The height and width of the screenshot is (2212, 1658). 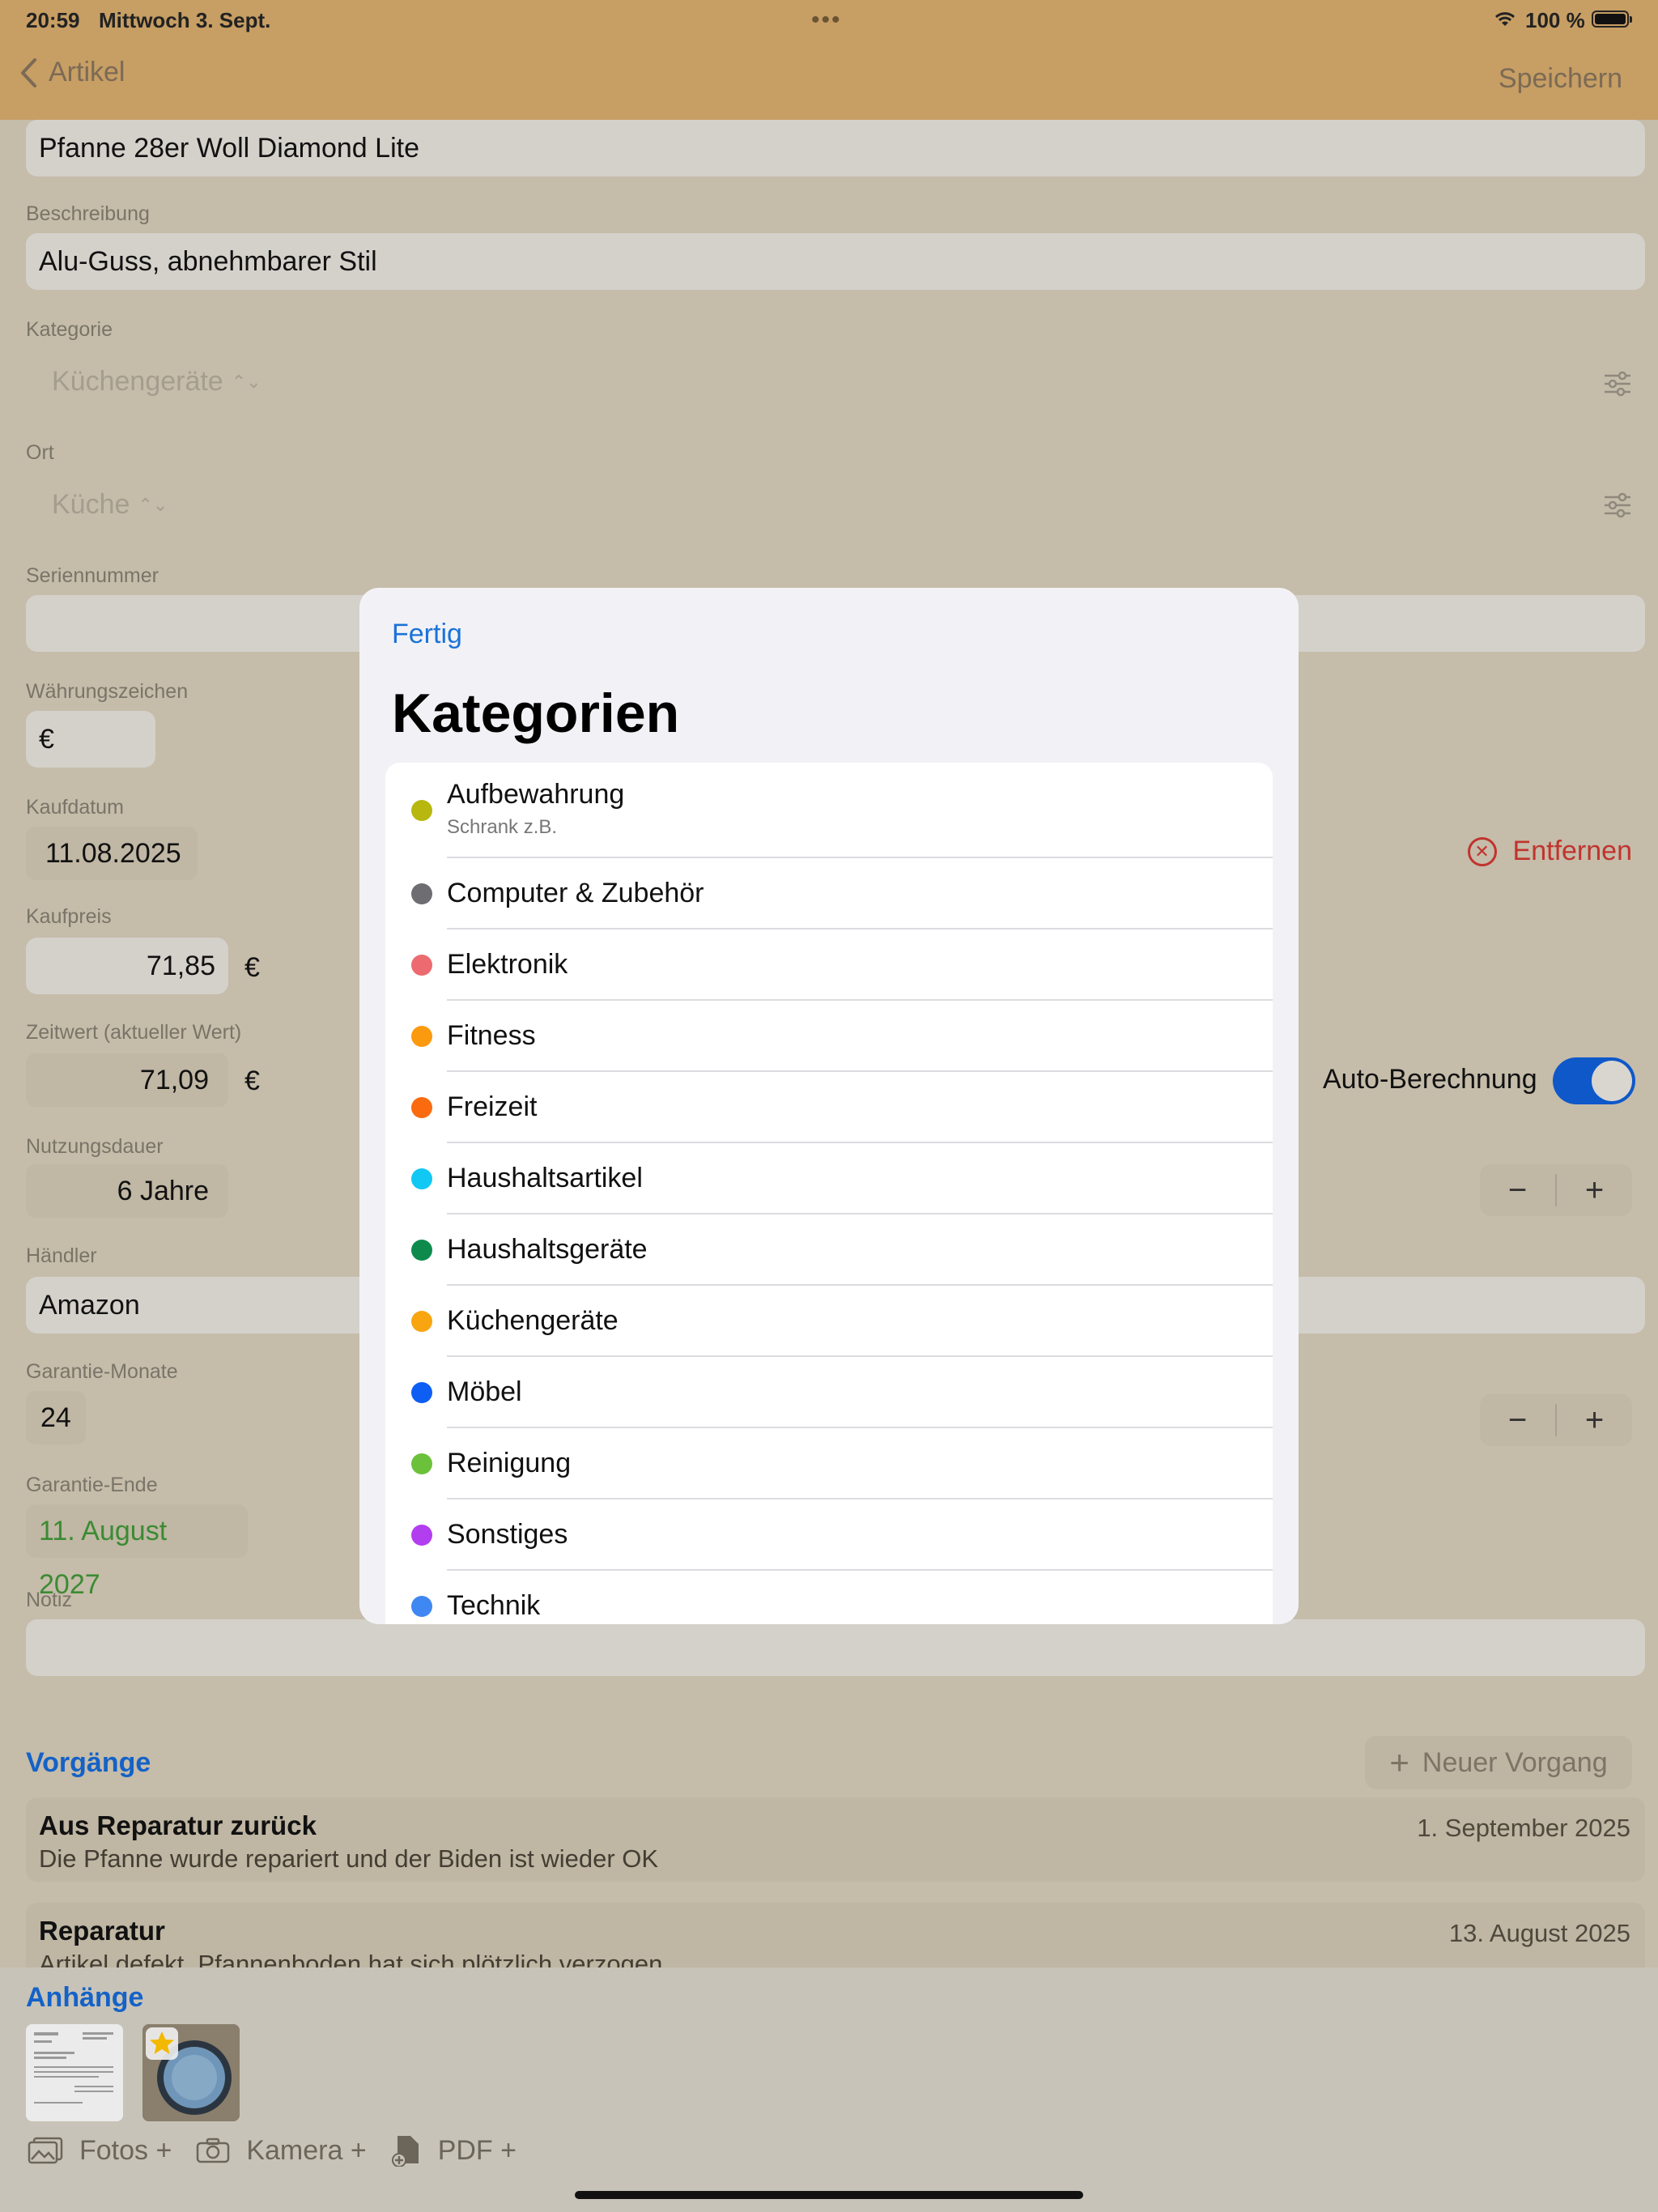 I want to click on event-date: 13. August 2025, so click(x=1539, y=1933).